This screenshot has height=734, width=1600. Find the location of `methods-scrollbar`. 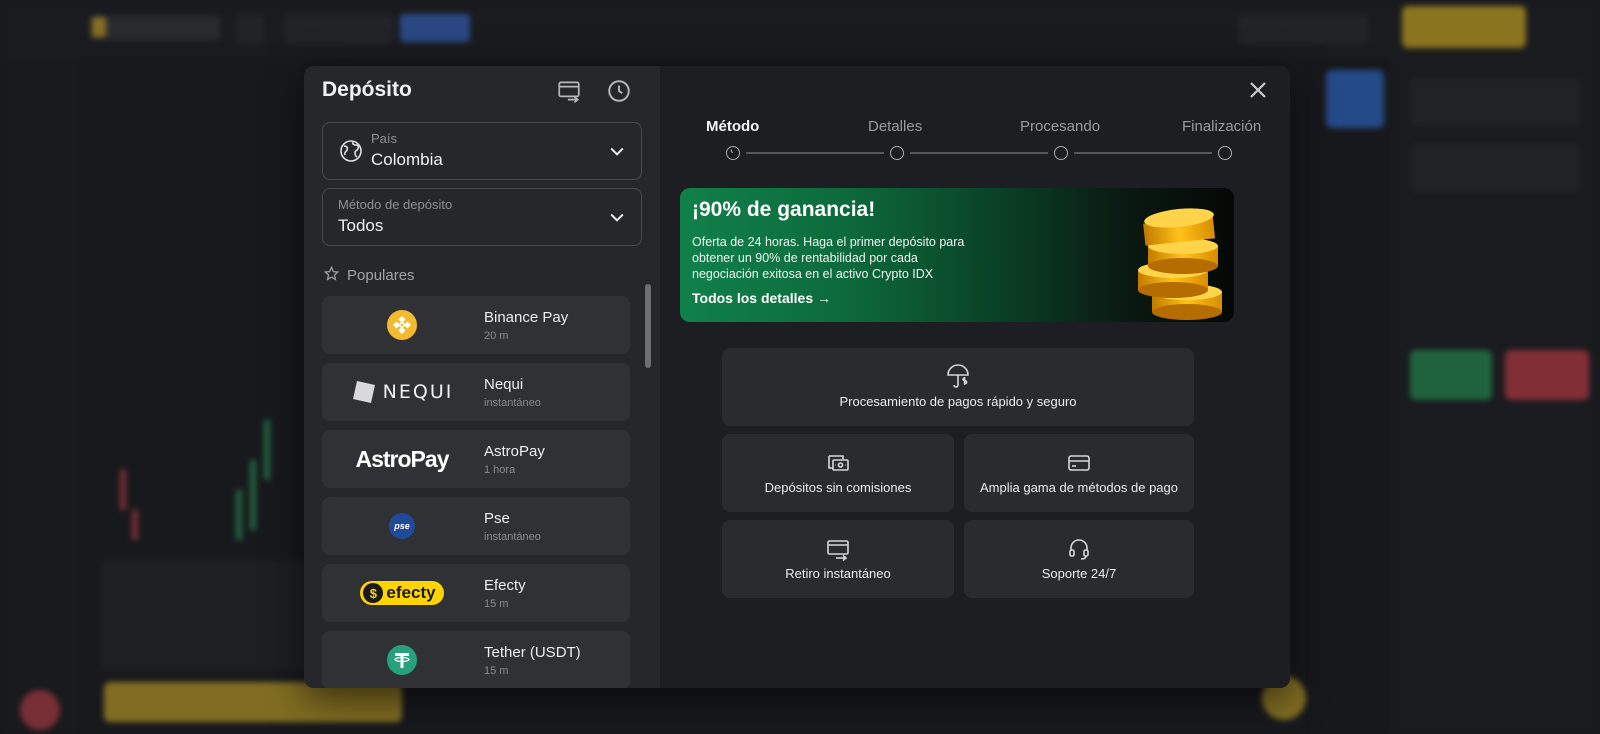

methods-scrollbar is located at coordinates (648, 483).